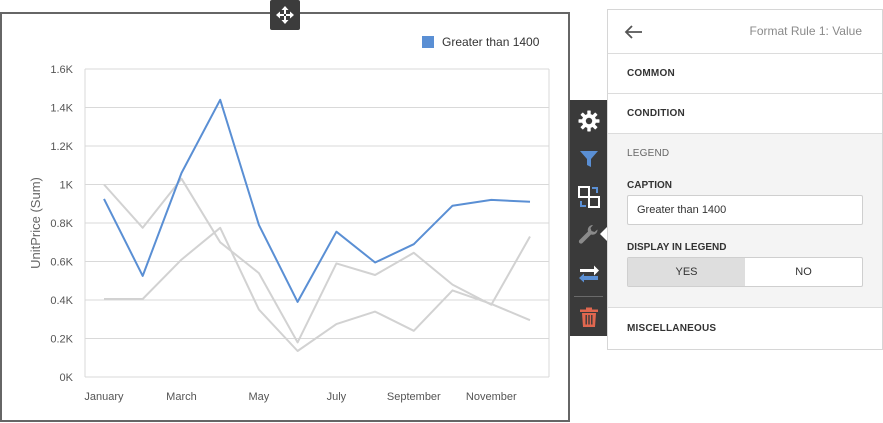 Image resolution: width=883 pixels, height=423 pixels. What do you see at coordinates (806, 31) in the screenshot?
I see `panel-title: Format Rule 1: Value` at bounding box center [806, 31].